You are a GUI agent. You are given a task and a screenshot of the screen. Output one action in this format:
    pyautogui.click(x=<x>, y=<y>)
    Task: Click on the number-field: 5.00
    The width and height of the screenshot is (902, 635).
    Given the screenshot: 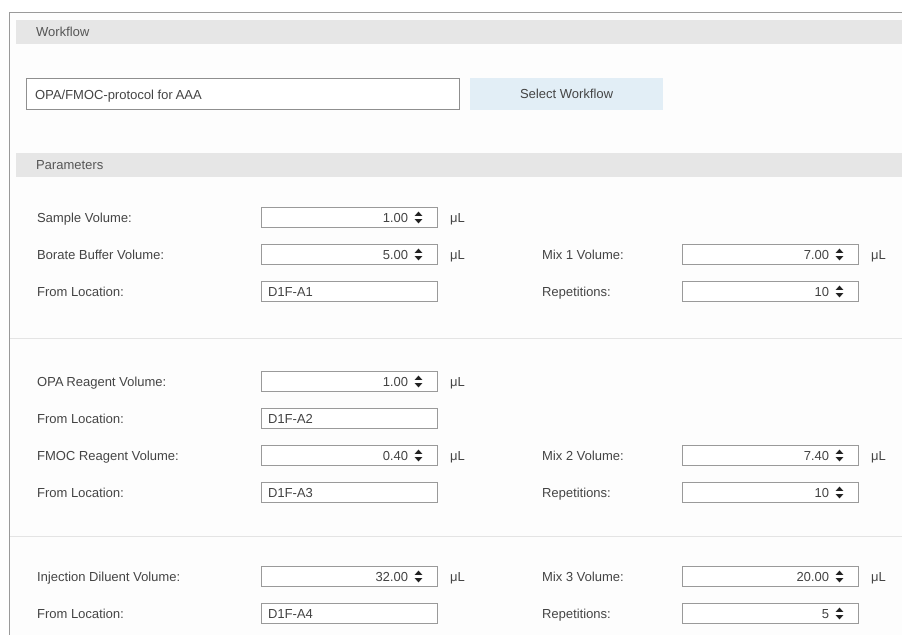 What is the action you would take?
    pyautogui.click(x=349, y=254)
    